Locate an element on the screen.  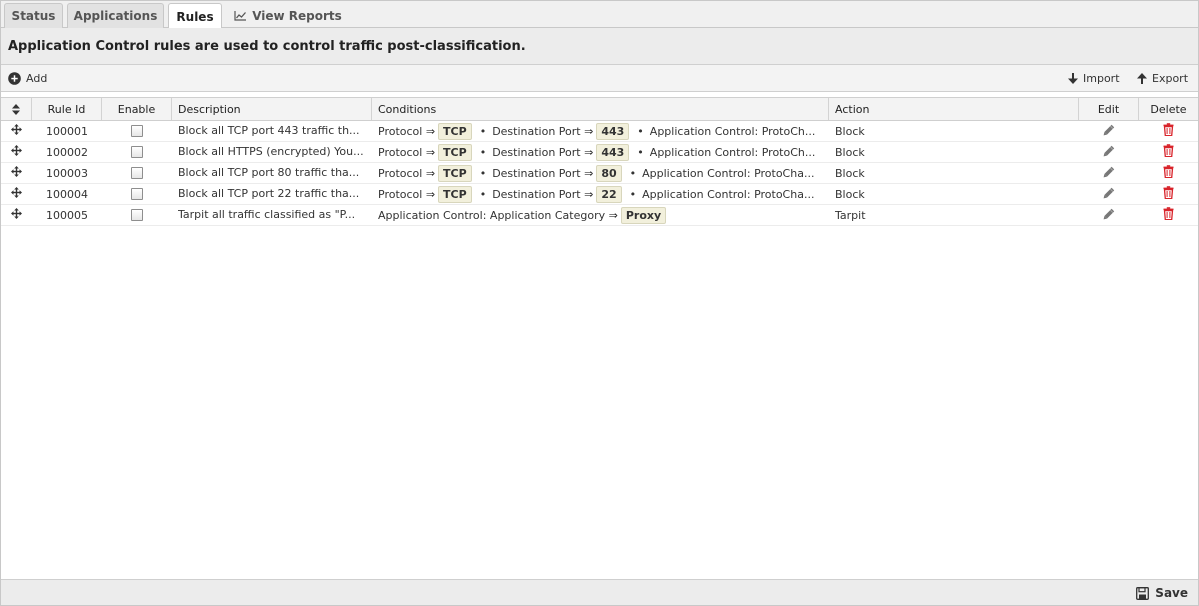
add-button: Add is located at coordinates (27, 78).